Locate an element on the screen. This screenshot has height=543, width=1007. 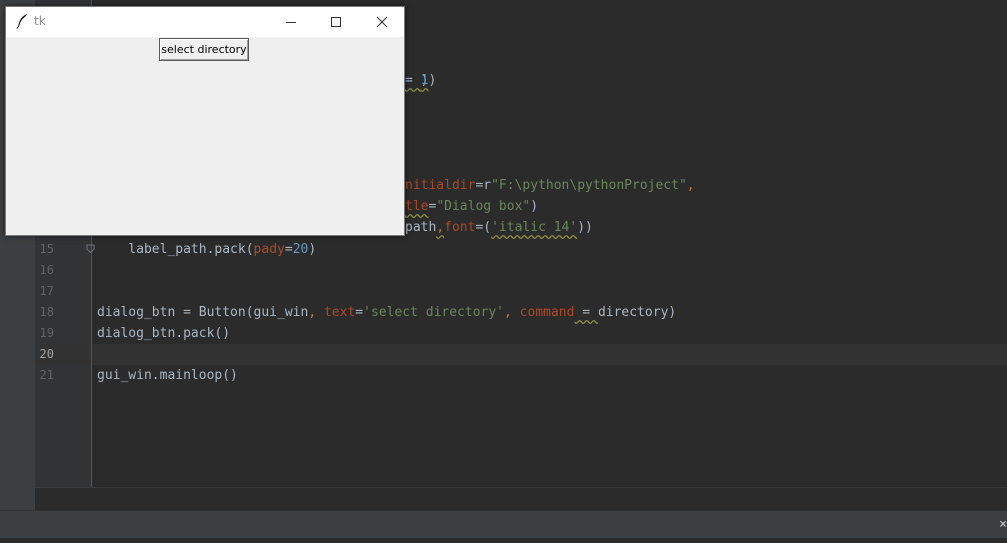
editor-breadcrumb-bar is located at coordinates (521, 498).